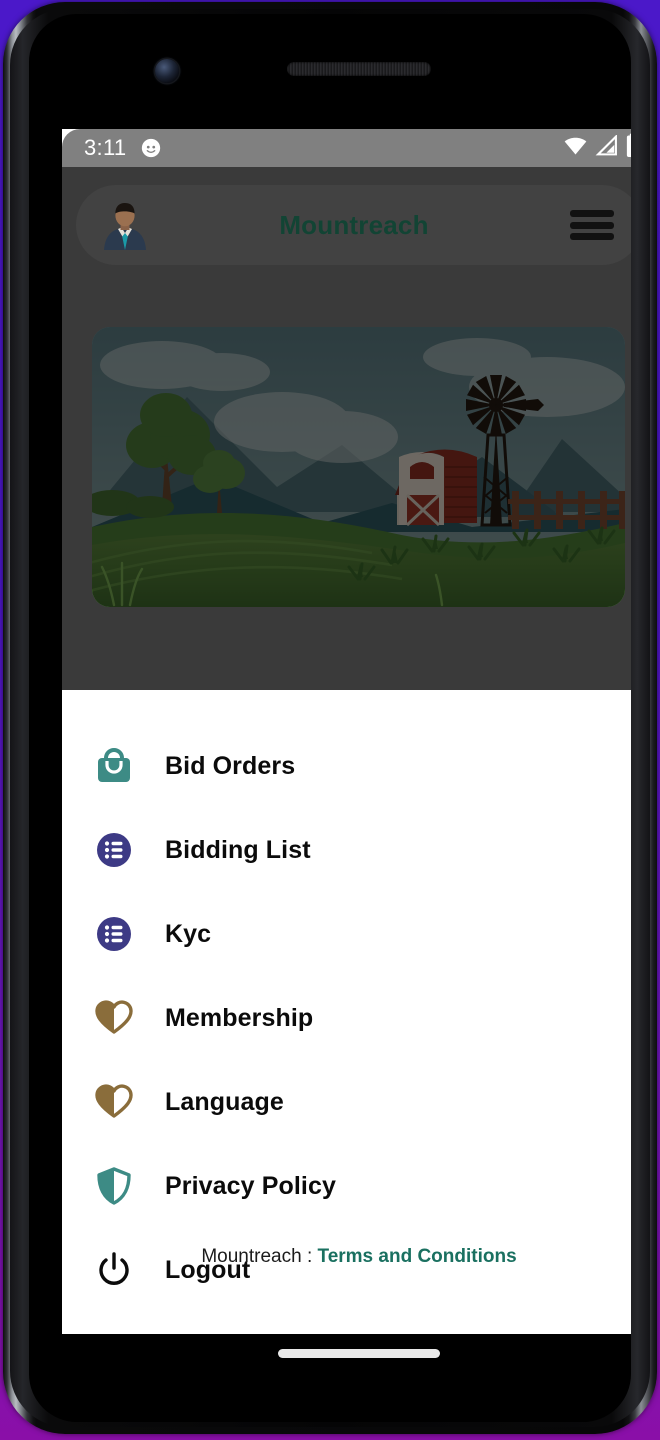 The image size is (660, 1440). What do you see at coordinates (417, 1256) in the screenshot?
I see `terms-and-conditions-link: Terms and Conditions` at bounding box center [417, 1256].